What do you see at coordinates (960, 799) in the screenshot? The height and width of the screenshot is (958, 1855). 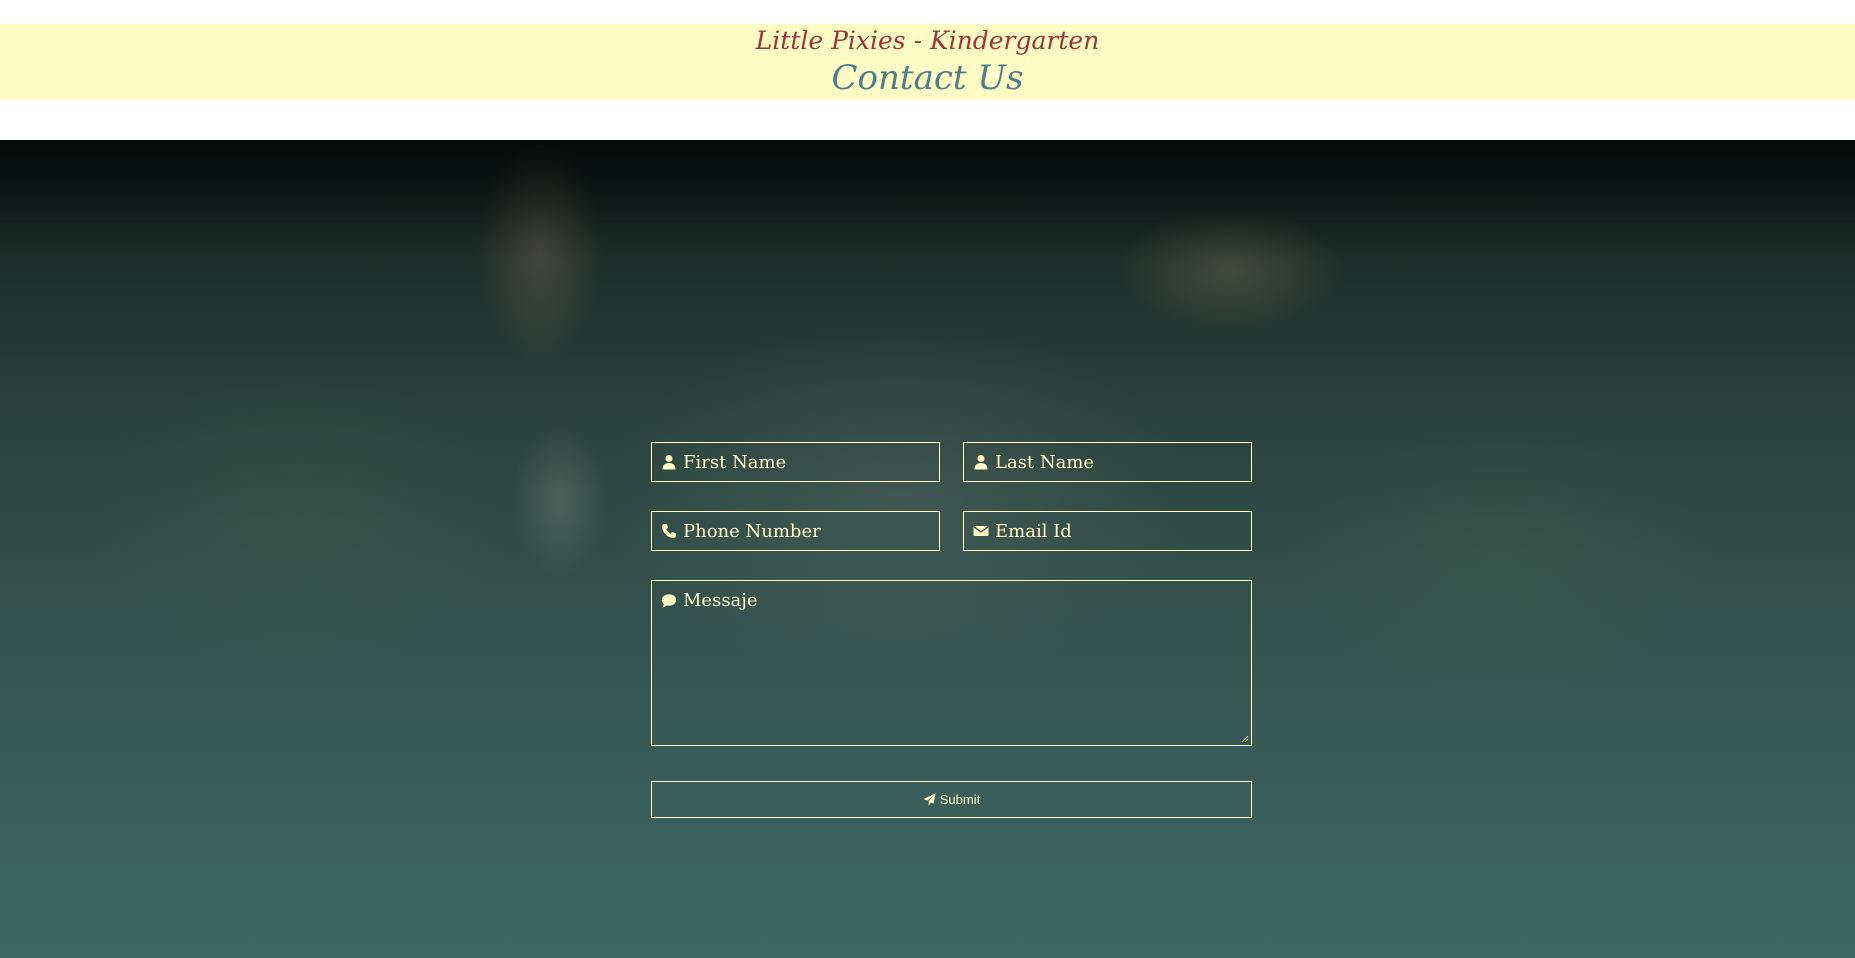 I see `submit-label: Submit` at bounding box center [960, 799].